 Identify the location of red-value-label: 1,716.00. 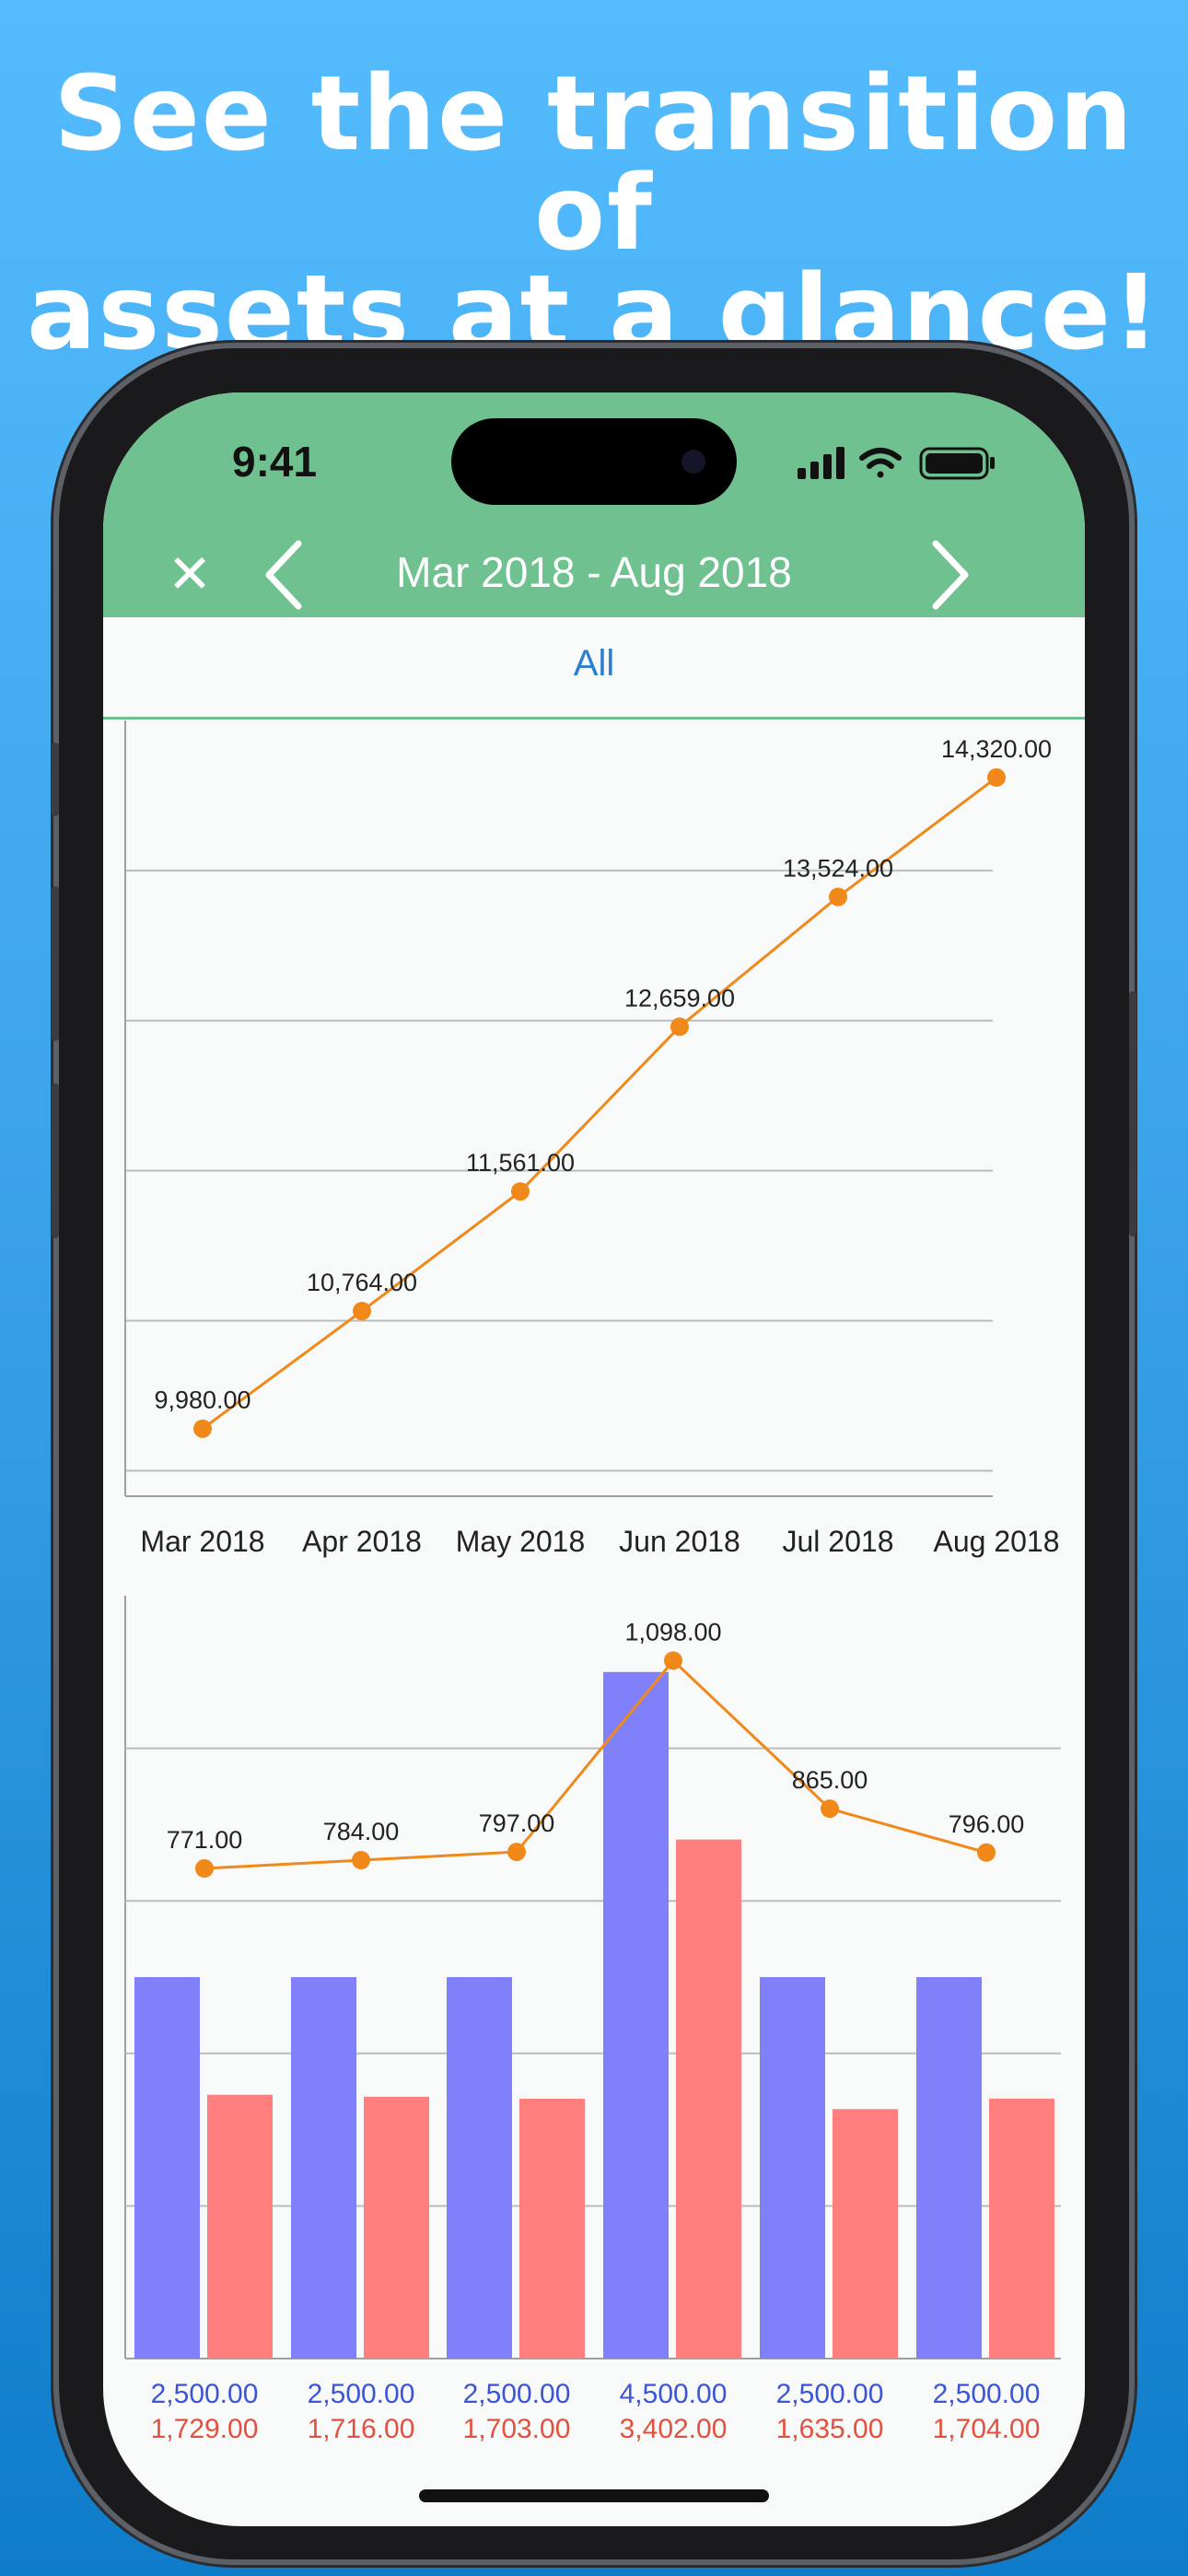
(361, 2429).